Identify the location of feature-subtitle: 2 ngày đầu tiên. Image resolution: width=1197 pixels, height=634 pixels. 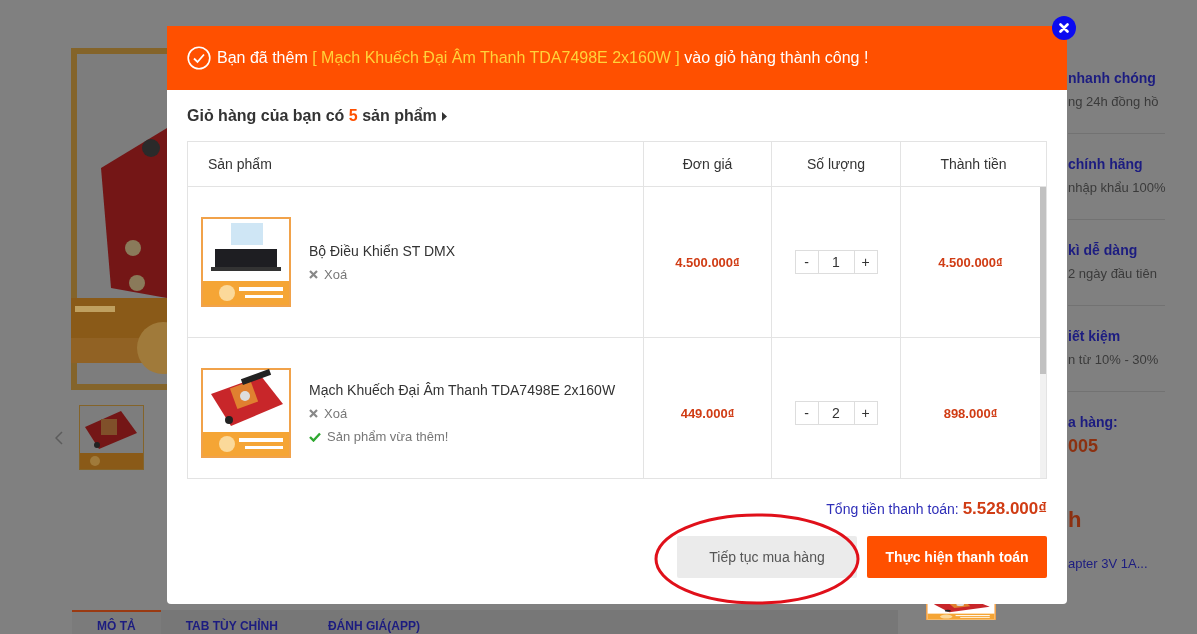
(1113, 274).